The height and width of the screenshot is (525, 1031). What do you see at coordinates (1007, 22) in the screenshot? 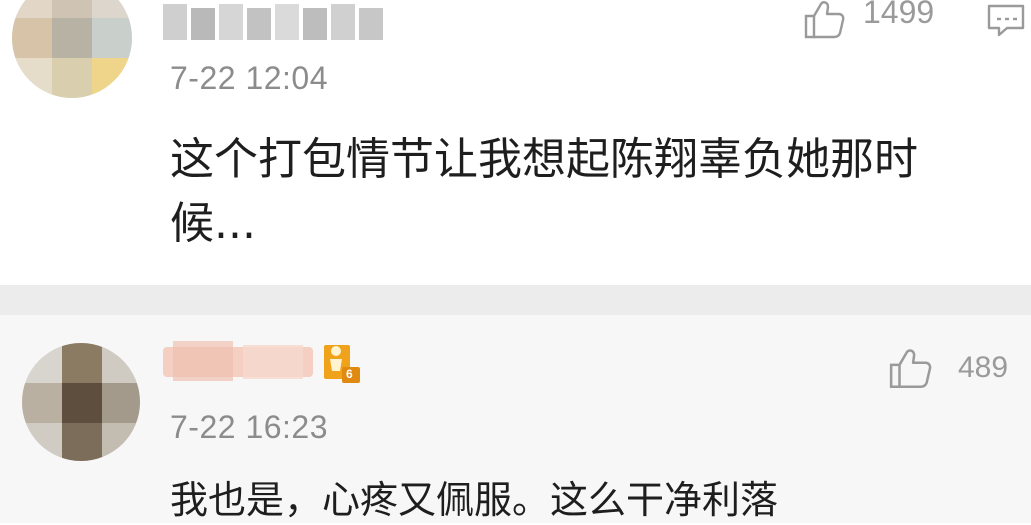
I see `reply-icon` at bounding box center [1007, 22].